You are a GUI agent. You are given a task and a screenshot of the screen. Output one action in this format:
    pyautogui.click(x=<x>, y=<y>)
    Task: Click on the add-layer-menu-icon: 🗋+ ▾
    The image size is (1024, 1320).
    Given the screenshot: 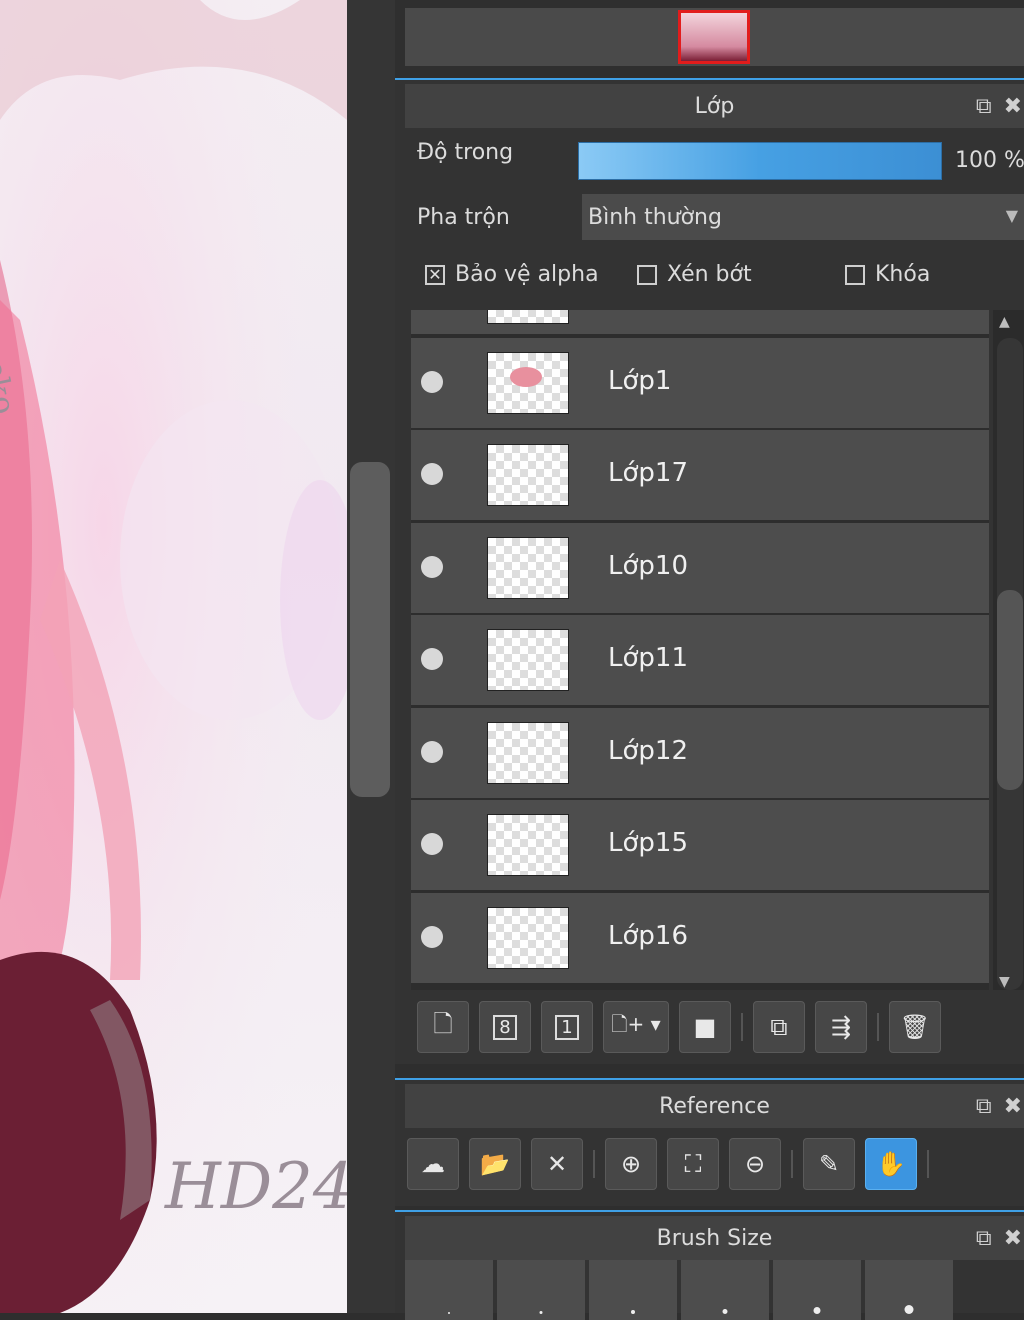 What is the action you would take?
    pyautogui.click(x=636, y=1024)
    